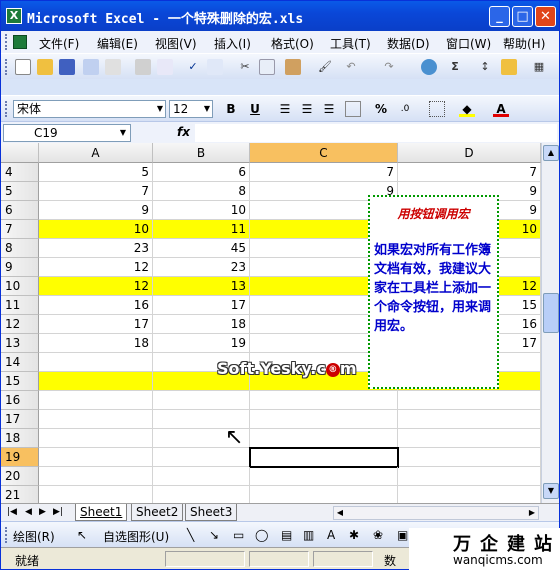 The height and width of the screenshot is (570, 560). Describe the element at coordinates (14, 16) in the screenshot. I see `excel-icon: X` at that location.